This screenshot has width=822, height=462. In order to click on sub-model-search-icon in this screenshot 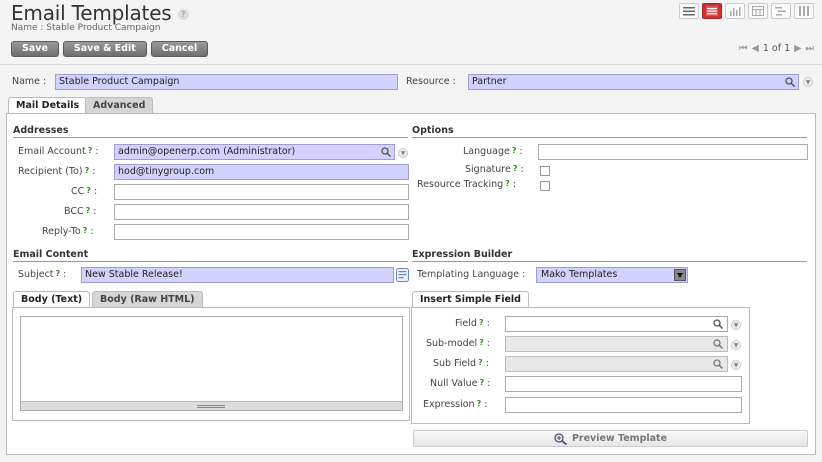, I will do `click(718, 344)`.